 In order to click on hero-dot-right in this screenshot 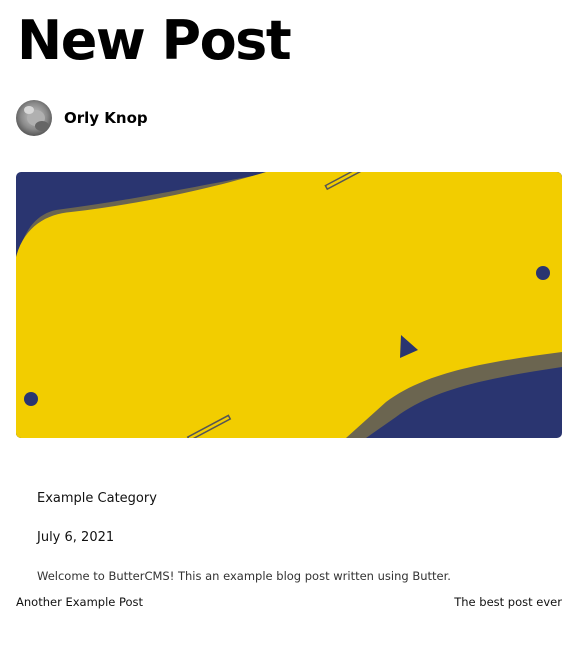, I will do `click(543, 273)`.